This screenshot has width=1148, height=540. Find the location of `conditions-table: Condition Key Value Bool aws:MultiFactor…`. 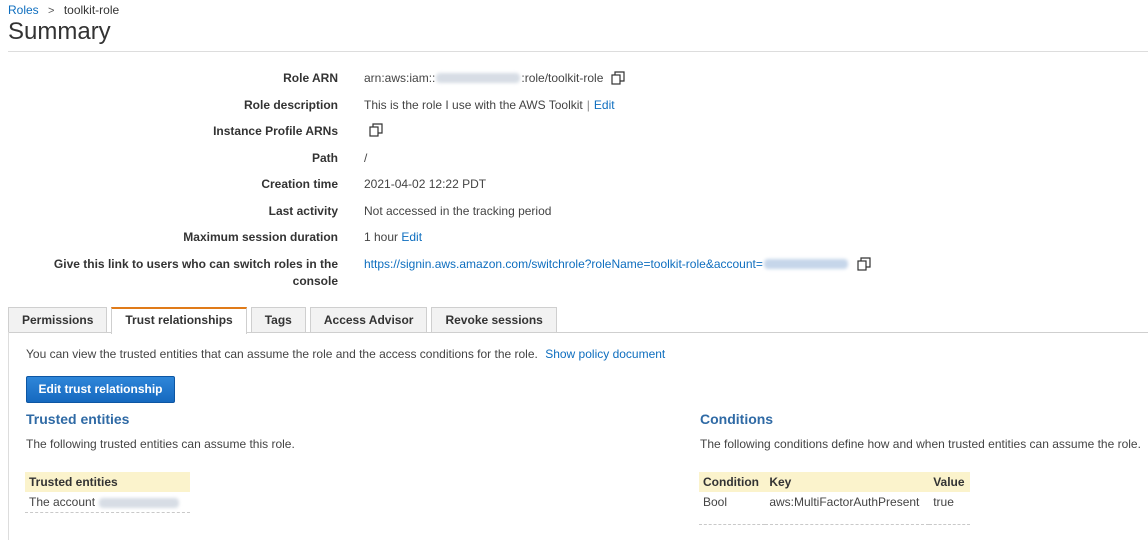

conditions-table: Condition Key Value Bool aws:MultiFactor… is located at coordinates (834, 498).